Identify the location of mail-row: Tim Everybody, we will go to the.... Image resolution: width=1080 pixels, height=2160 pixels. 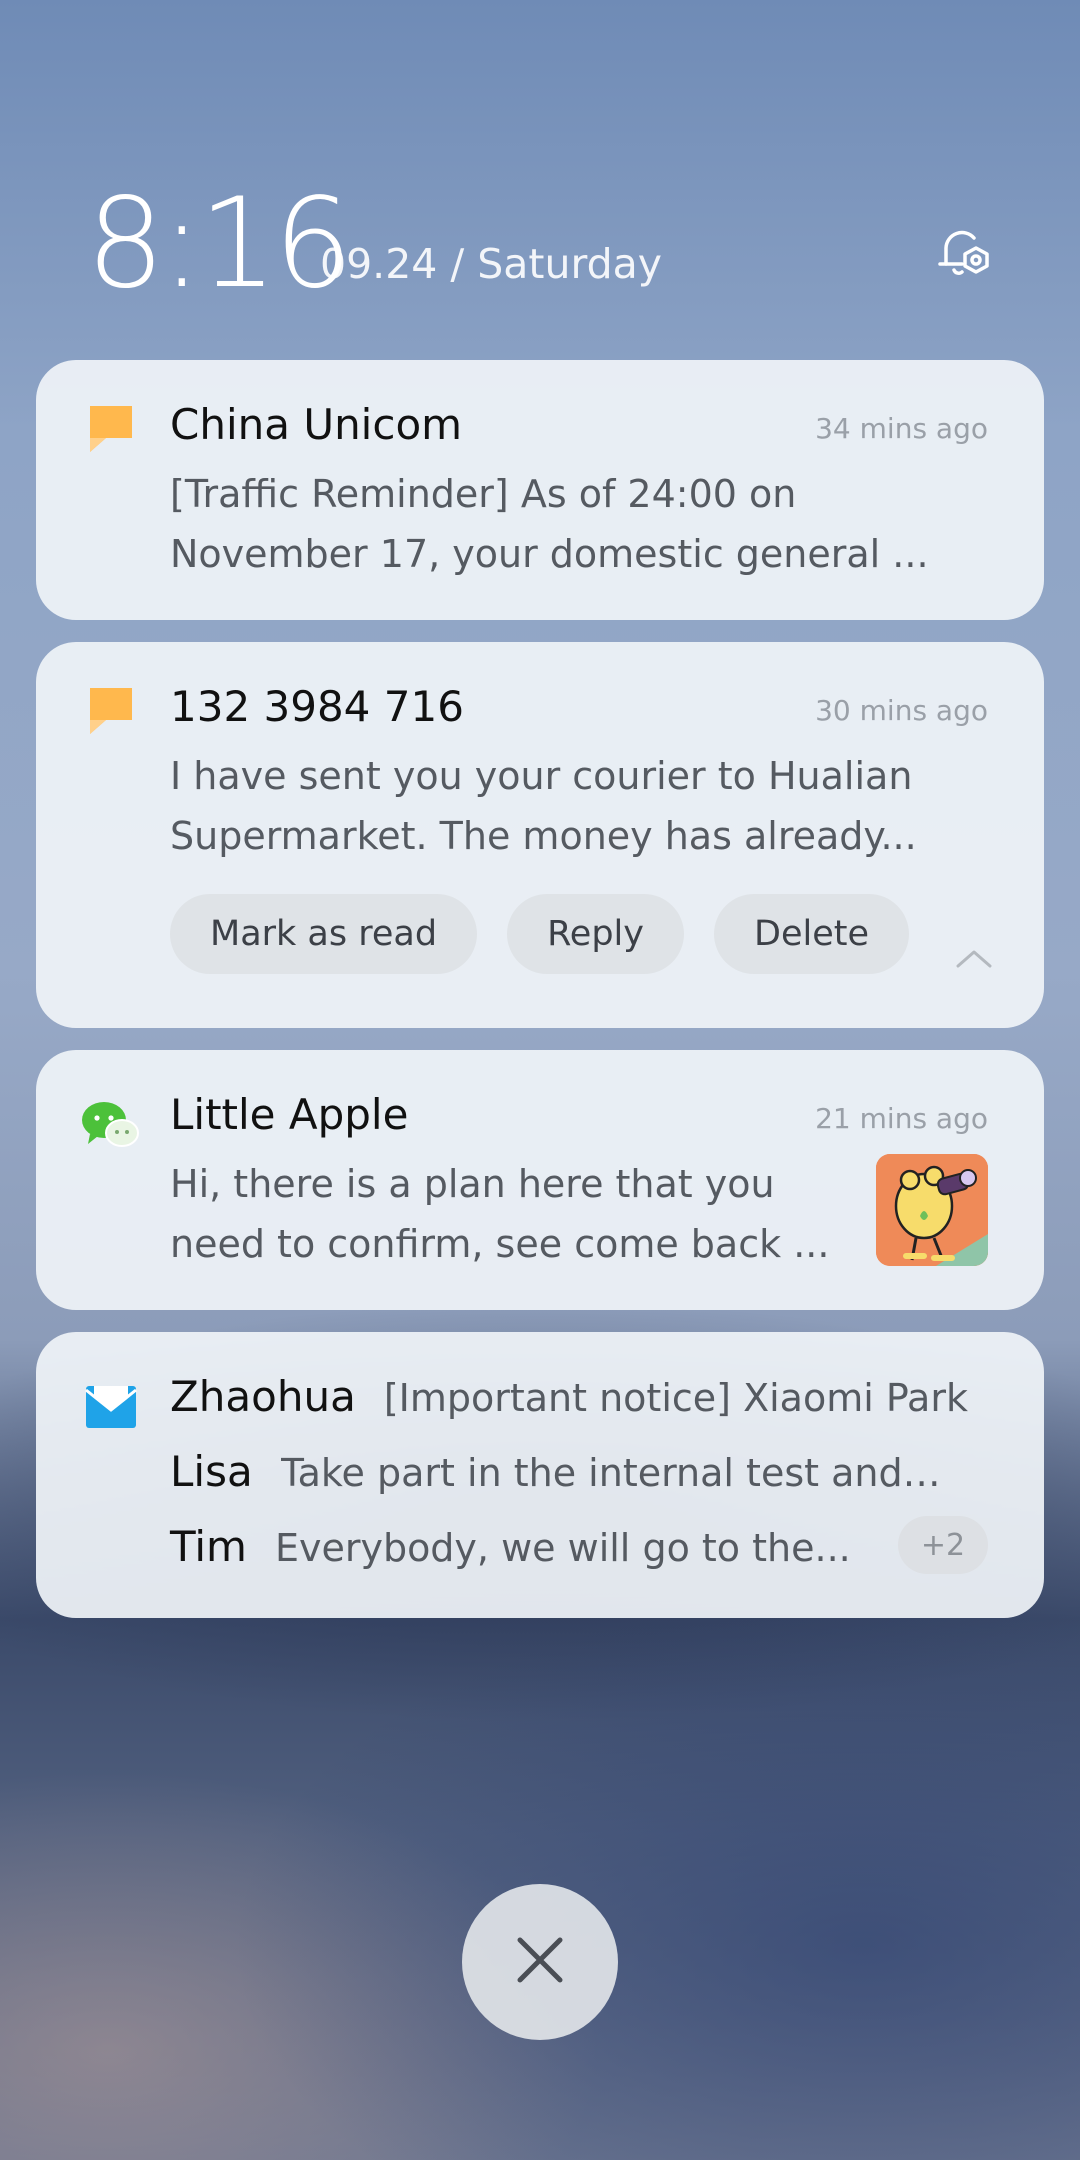
(510, 1546).